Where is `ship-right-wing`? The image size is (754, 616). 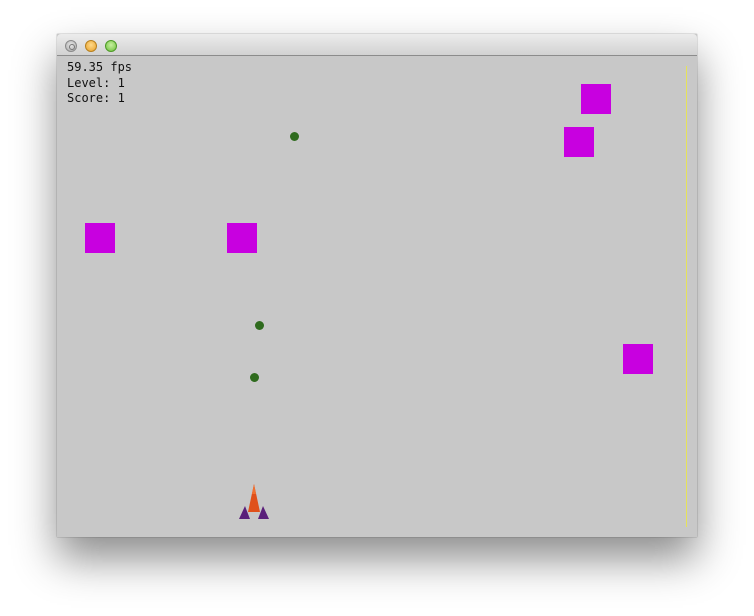 ship-right-wing is located at coordinates (263, 512).